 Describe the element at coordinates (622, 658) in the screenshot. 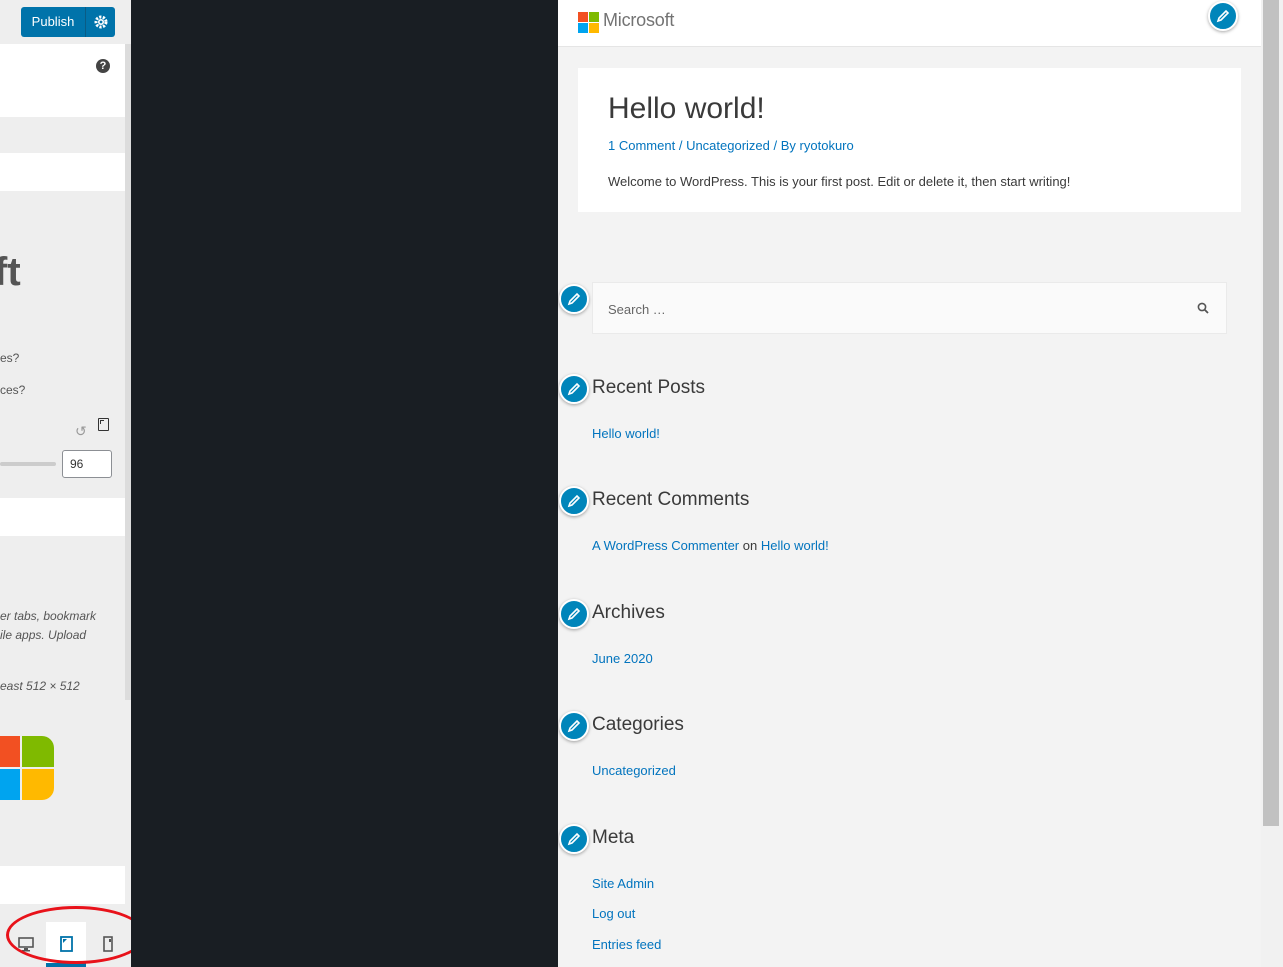

I see `archive-link: June 2020` at that location.